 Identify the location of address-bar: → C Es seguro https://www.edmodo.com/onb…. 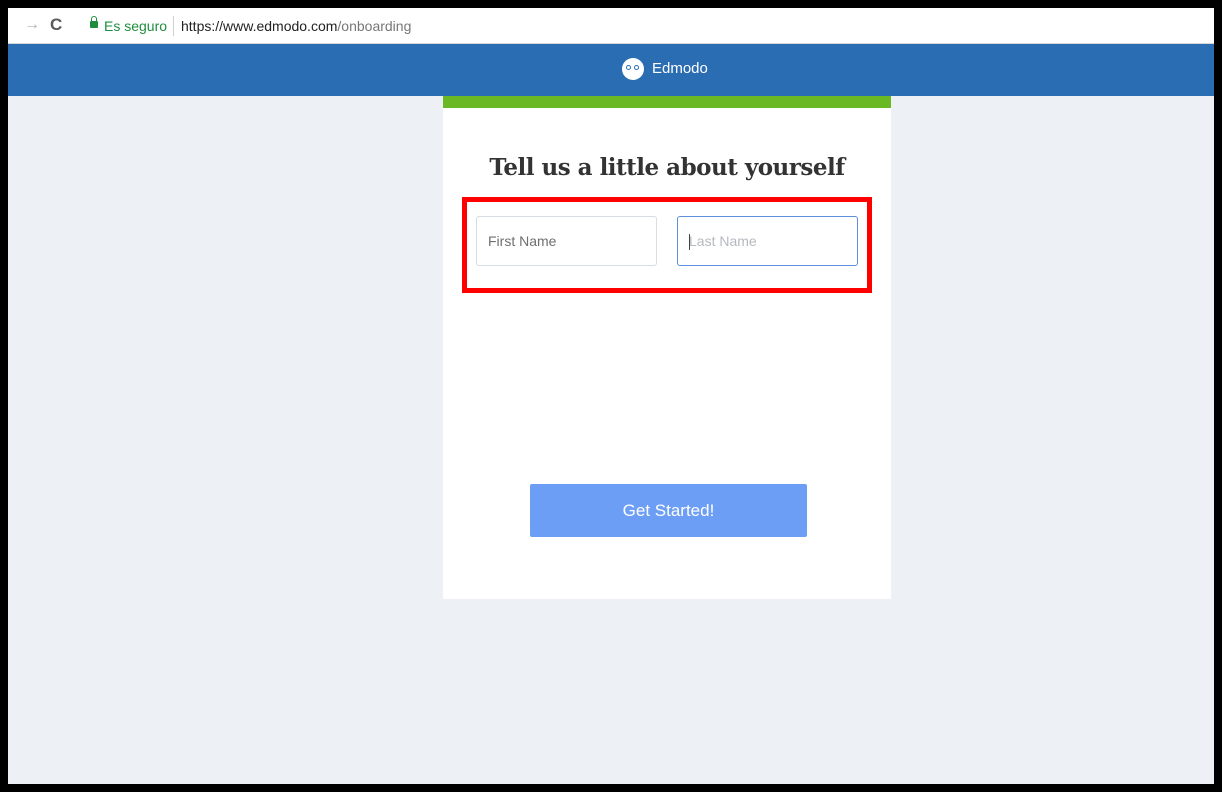
(611, 26).